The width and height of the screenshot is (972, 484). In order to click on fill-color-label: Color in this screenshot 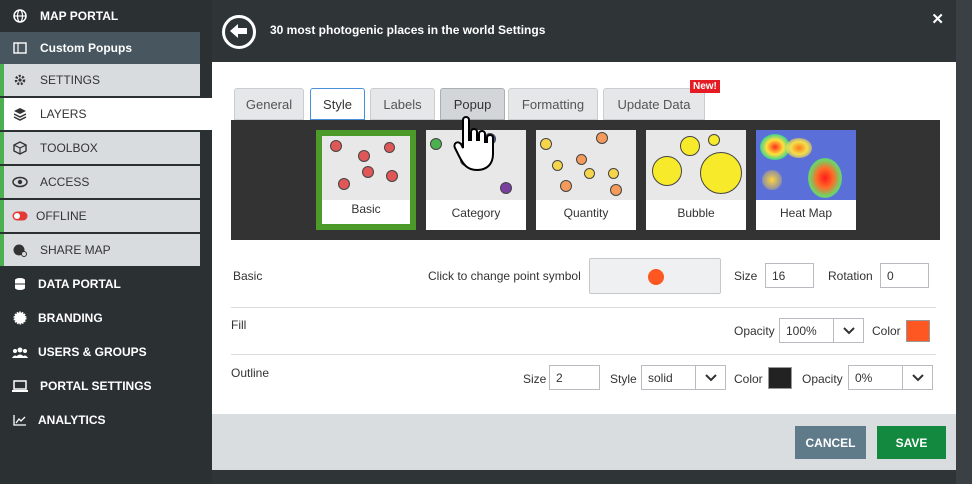, I will do `click(886, 331)`.